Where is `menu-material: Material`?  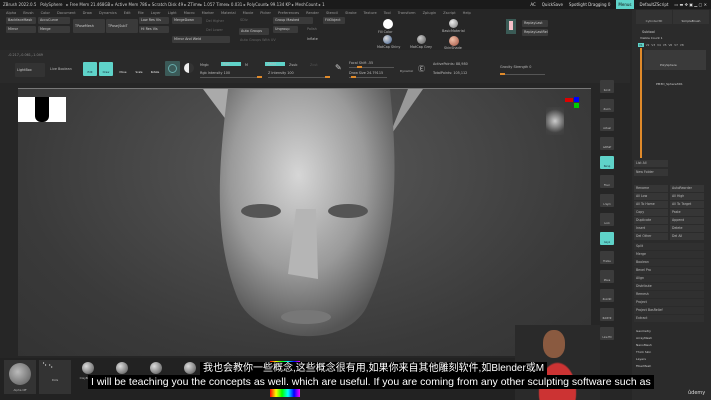
menu-material: Material is located at coordinates (228, 13).